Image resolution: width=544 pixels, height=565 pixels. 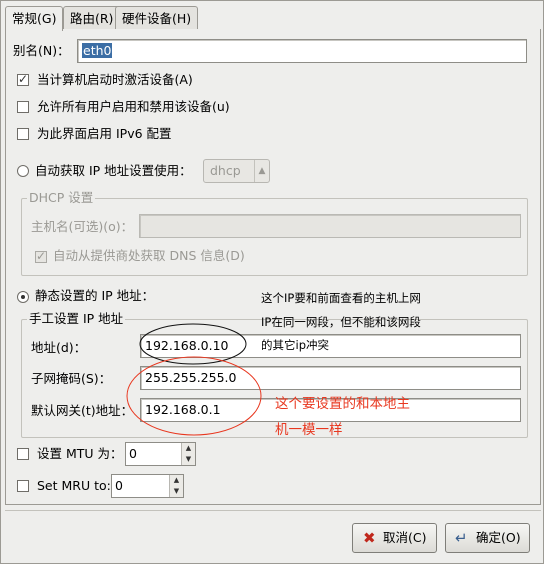 What do you see at coordinates (341, 322) in the screenshot?
I see `annotation-black-line-2: IP在同一网段，但不能和该网段` at bounding box center [341, 322].